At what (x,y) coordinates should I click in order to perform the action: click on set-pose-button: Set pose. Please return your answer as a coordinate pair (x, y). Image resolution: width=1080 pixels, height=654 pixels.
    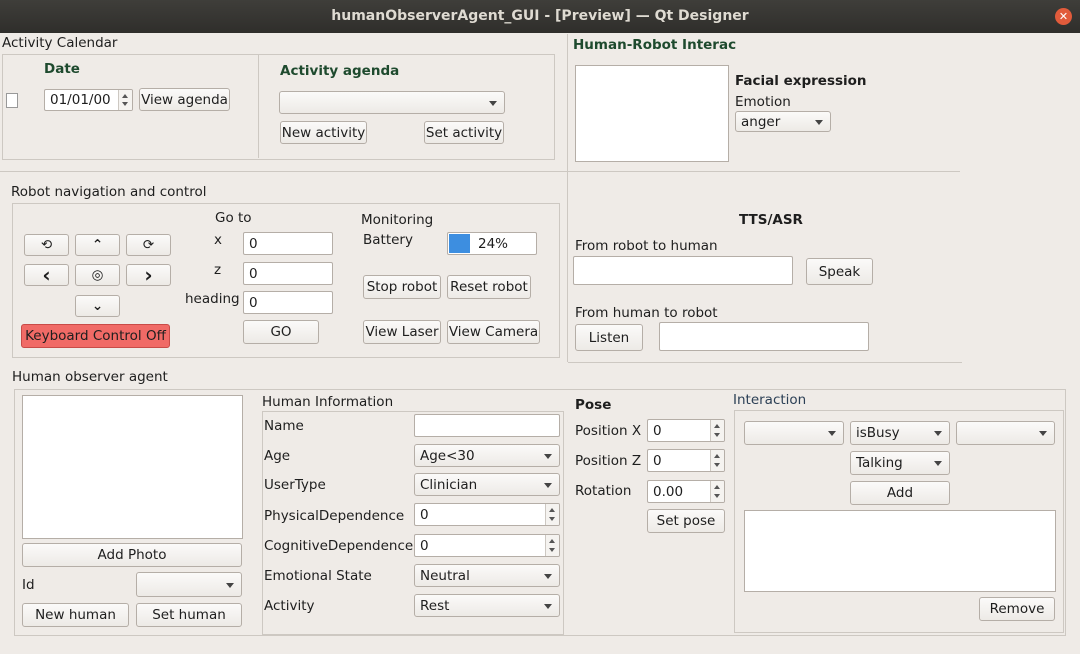
    Looking at the image, I should click on (686, 521).